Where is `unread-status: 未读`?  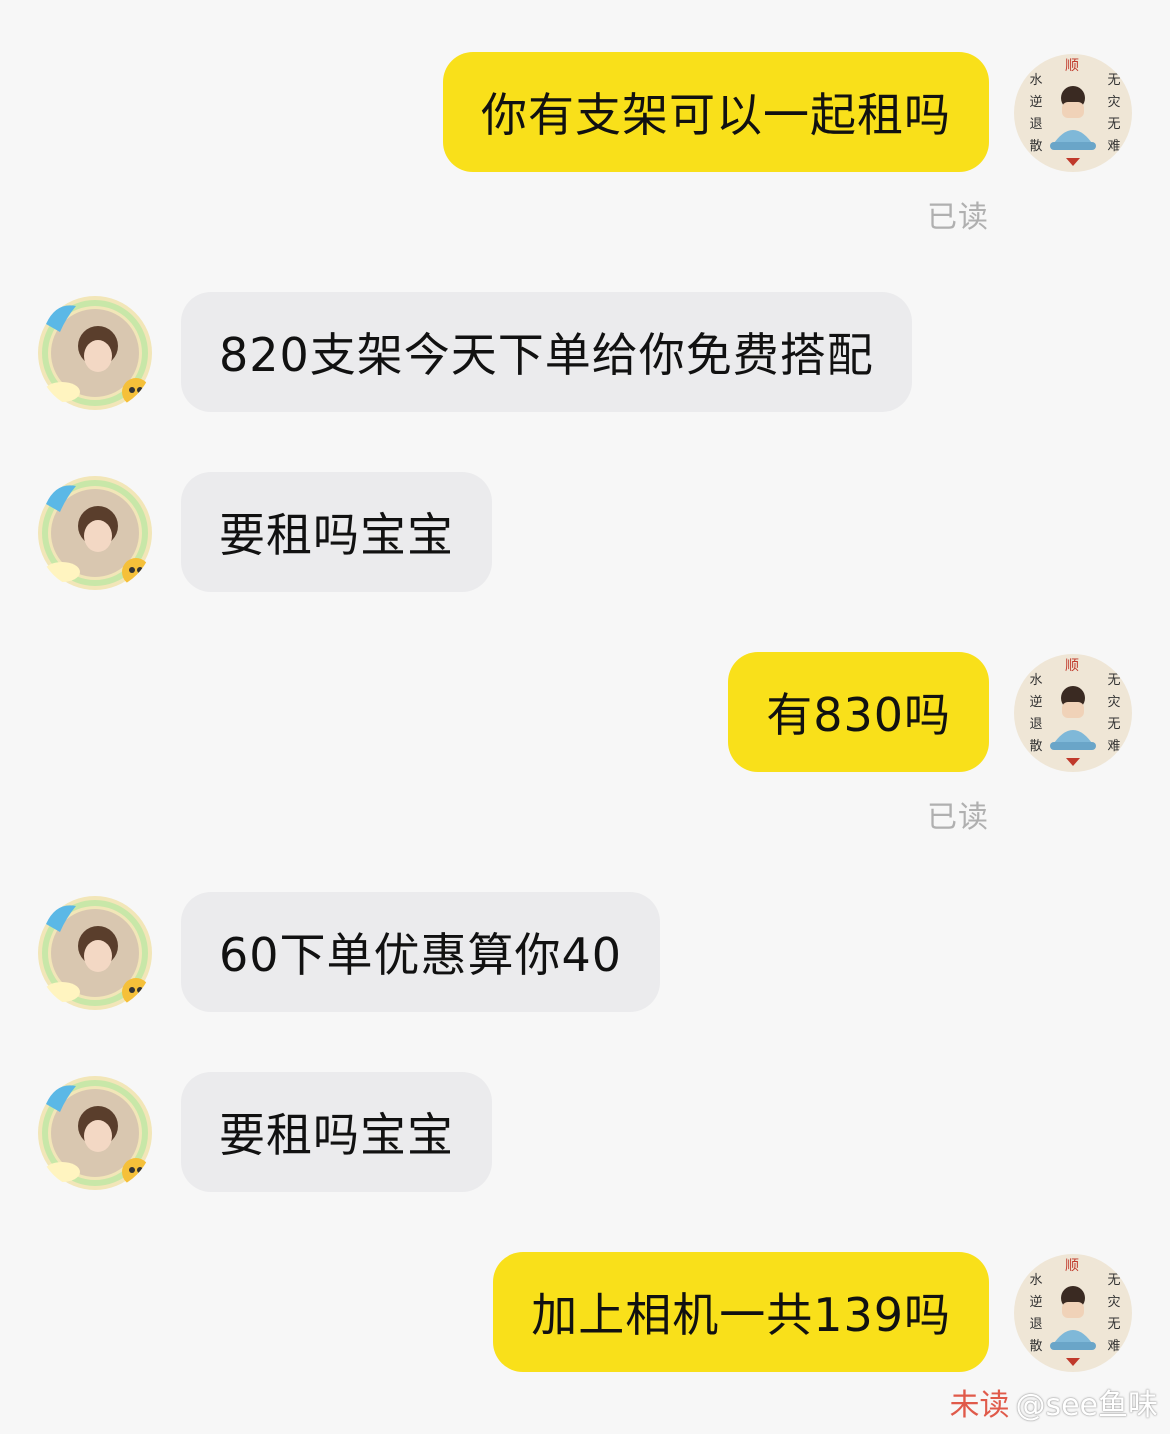
unread-status: 未读 is located at coordinates (979, 1405).